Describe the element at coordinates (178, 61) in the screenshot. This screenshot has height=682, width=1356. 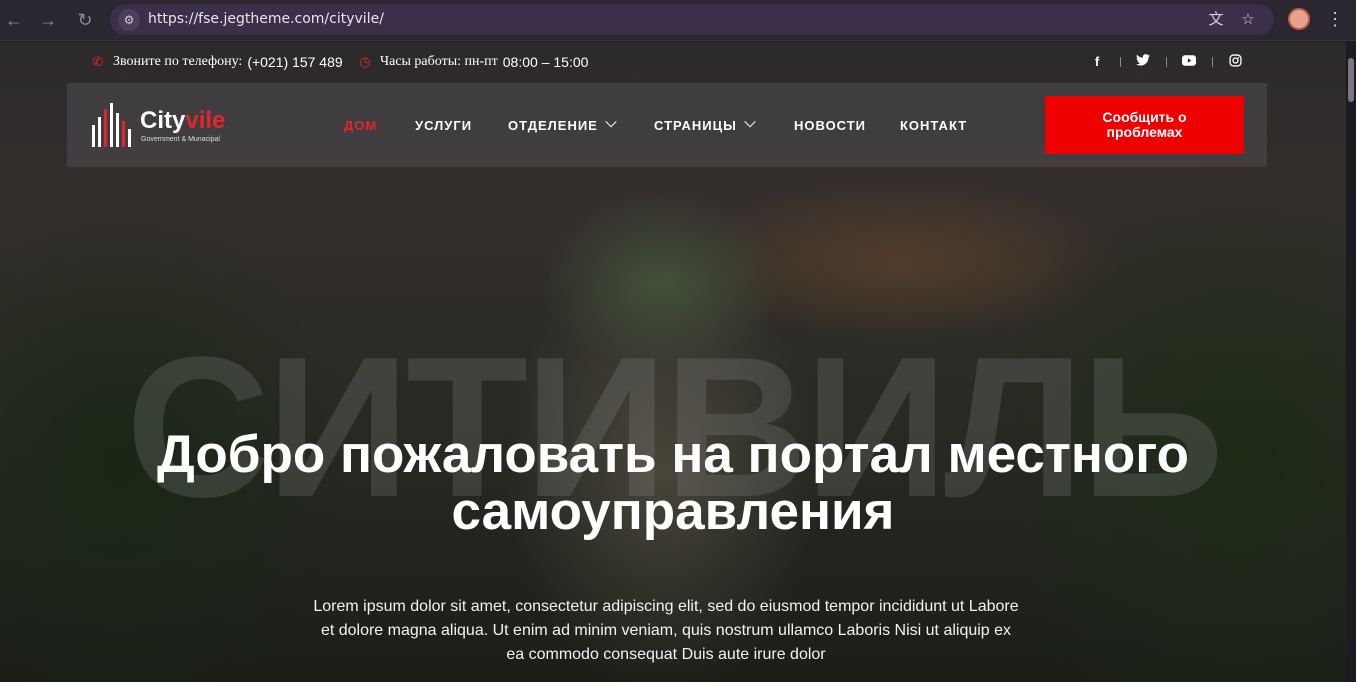
I see `phone-label: Звоните по телефону:` at that location.